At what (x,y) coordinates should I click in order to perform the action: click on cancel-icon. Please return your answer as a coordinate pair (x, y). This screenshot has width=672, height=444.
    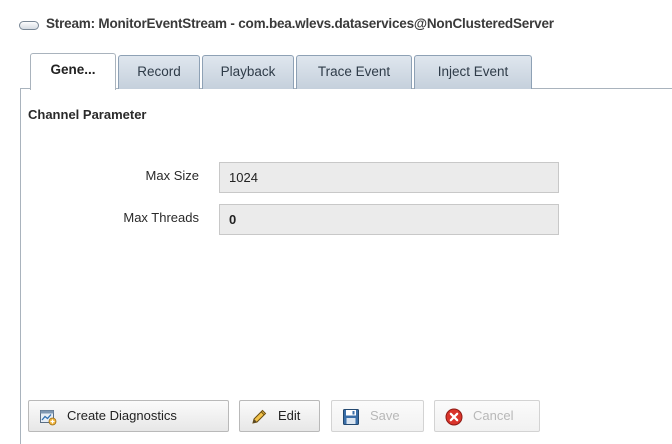
    Looking at the image, I should click on (454, 417).